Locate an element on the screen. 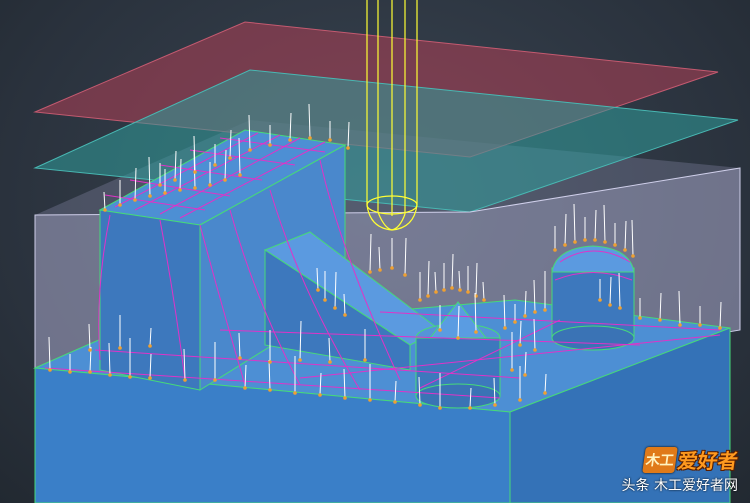 The image size is (750, 503). watermark: 木工 爱好者 头条 木工爱好者网 is located at coordinates (665, 470).